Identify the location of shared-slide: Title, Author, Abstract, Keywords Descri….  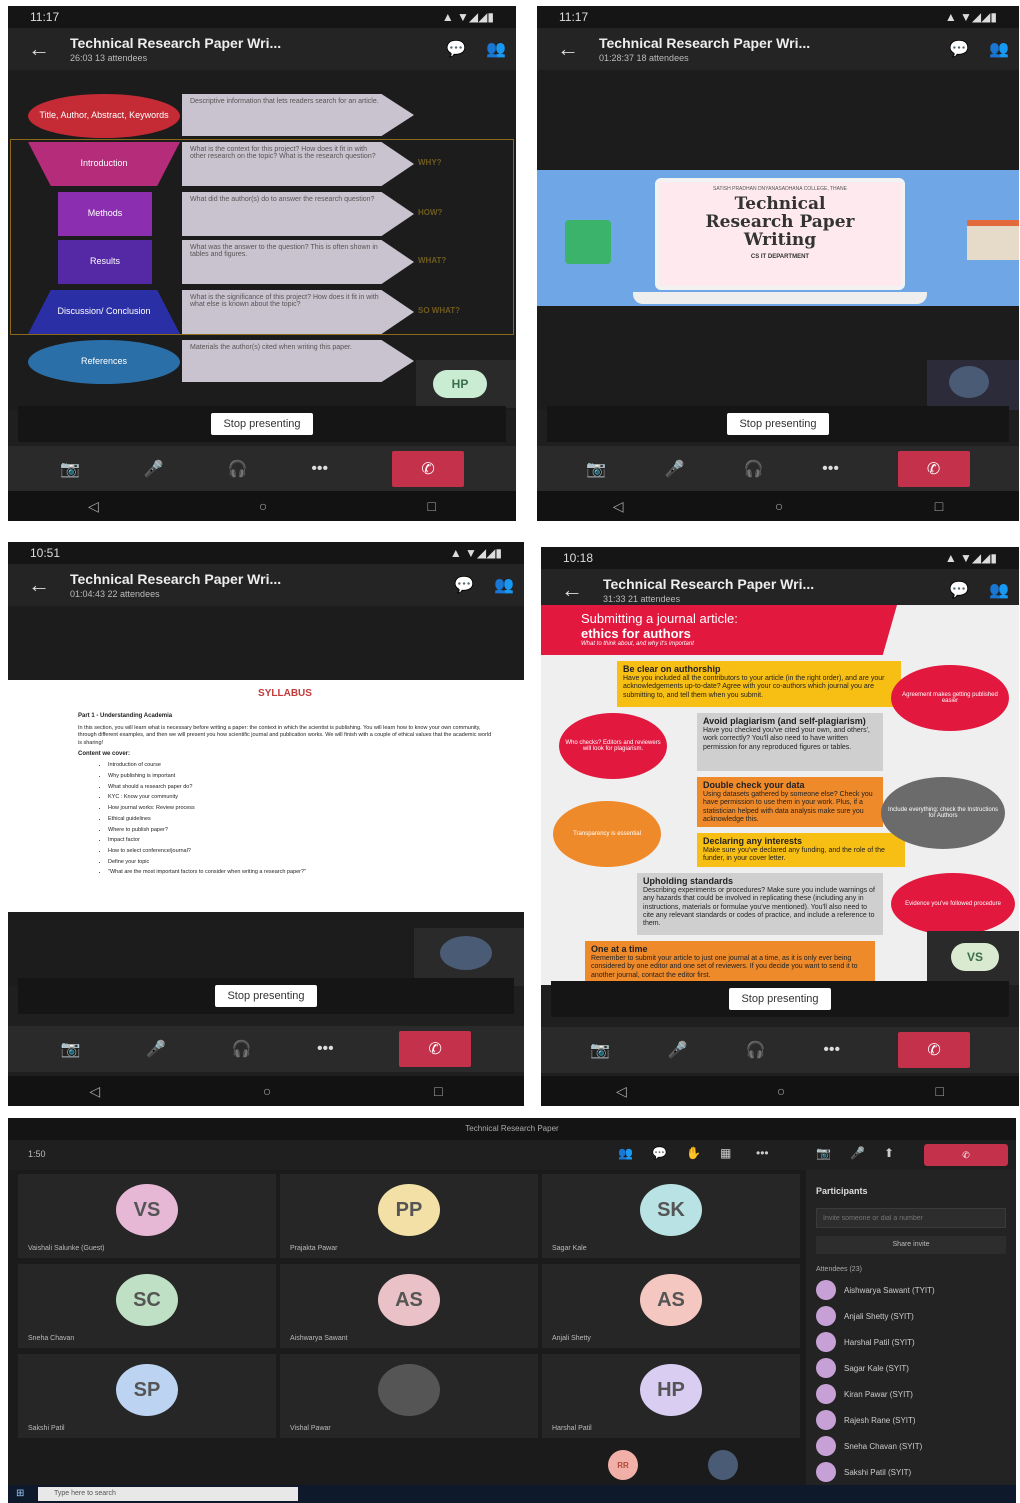
(262, 240).